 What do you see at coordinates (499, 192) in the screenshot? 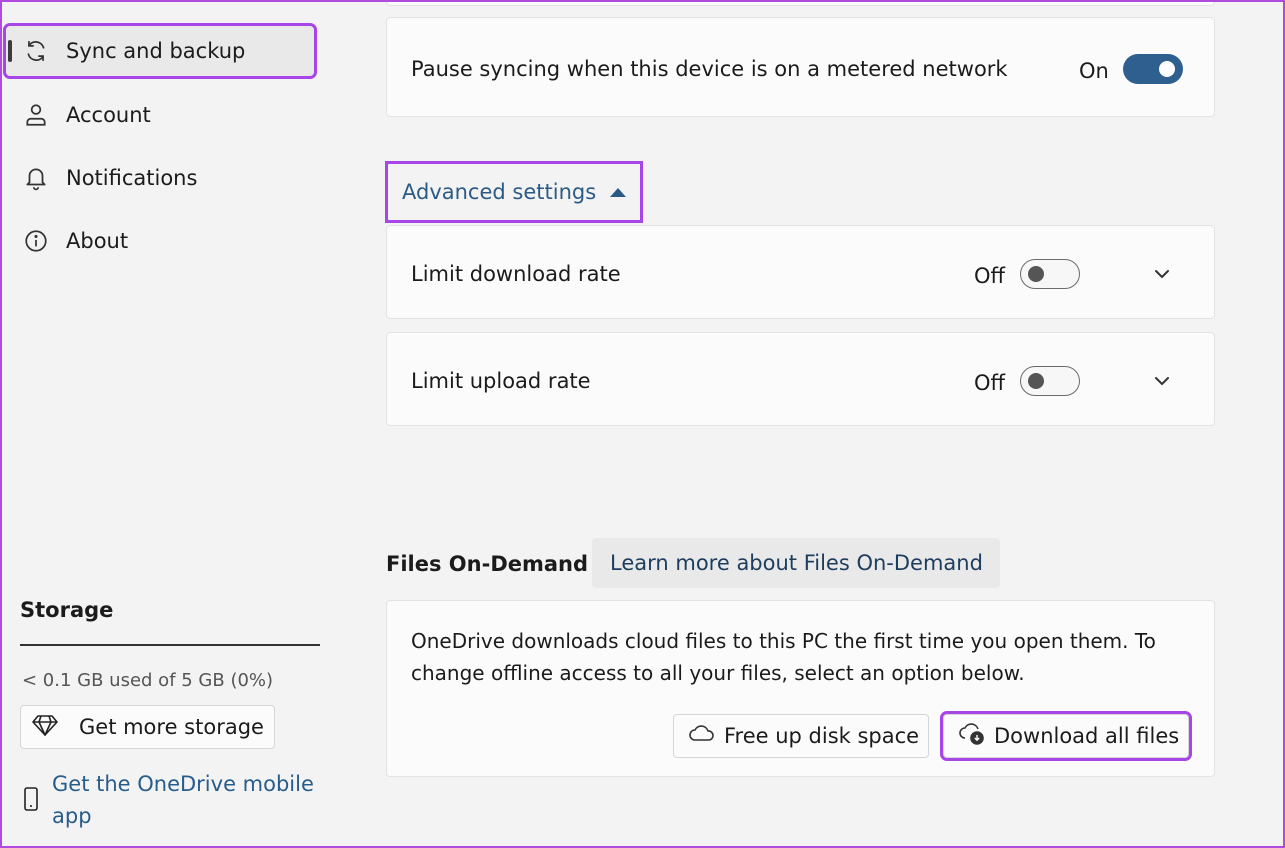
I see `advanced-settings-label: Advanced settings` at bounding box center [499, 192].